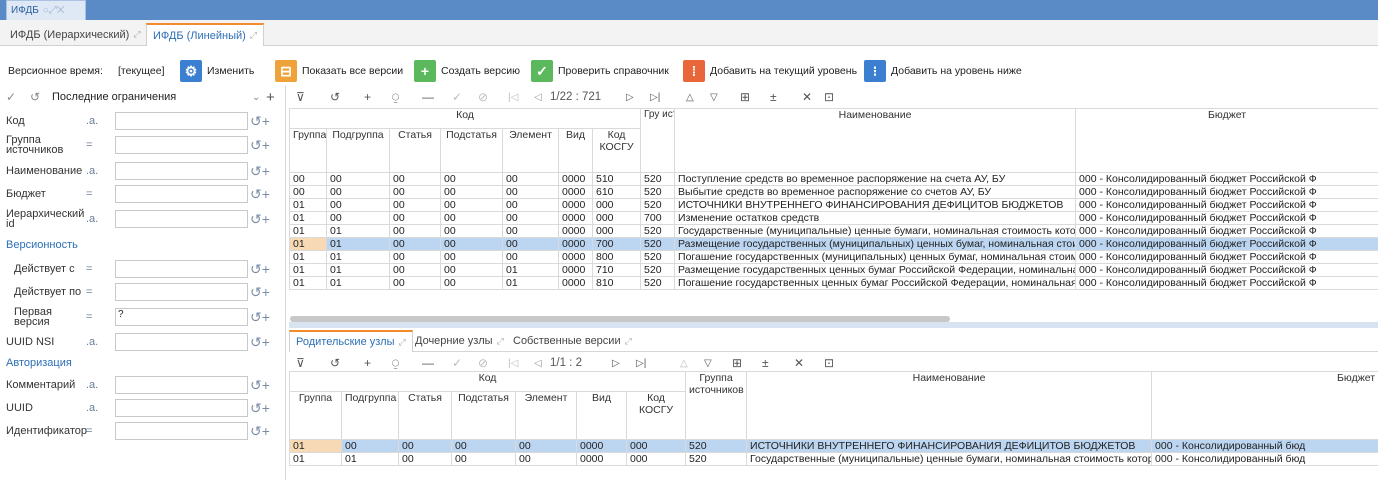 Image resolution: width=1378 pixels, height=480 pixels. What do you see at coordinates (300, 97) in the screenshot?
I see `filter-icon: ⊽` at bounding box center [300, 97].